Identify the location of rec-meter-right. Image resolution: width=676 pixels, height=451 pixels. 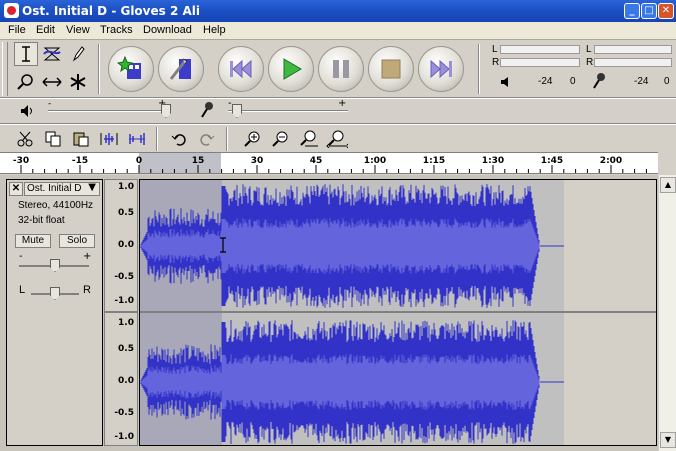
(633, 62).